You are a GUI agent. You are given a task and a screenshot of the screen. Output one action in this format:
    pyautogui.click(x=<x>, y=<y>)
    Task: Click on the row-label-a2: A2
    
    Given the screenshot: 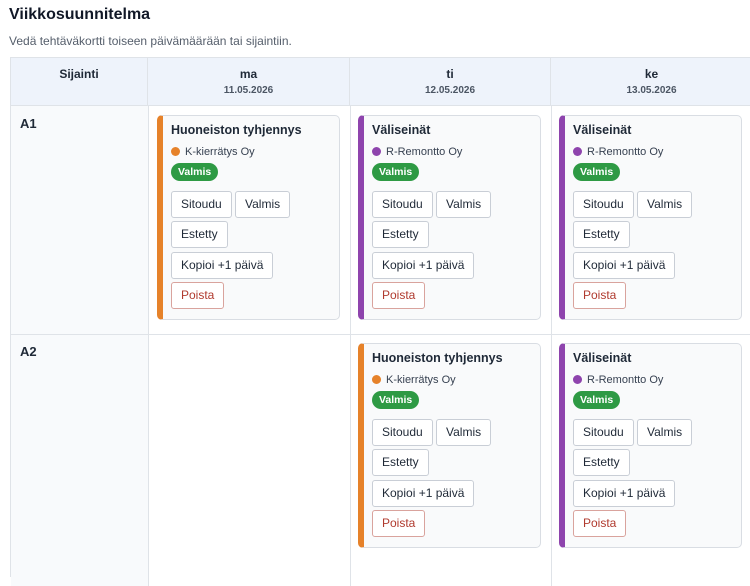 What is the action you would take?
    pyautogui.click(x=28, y=351)
    